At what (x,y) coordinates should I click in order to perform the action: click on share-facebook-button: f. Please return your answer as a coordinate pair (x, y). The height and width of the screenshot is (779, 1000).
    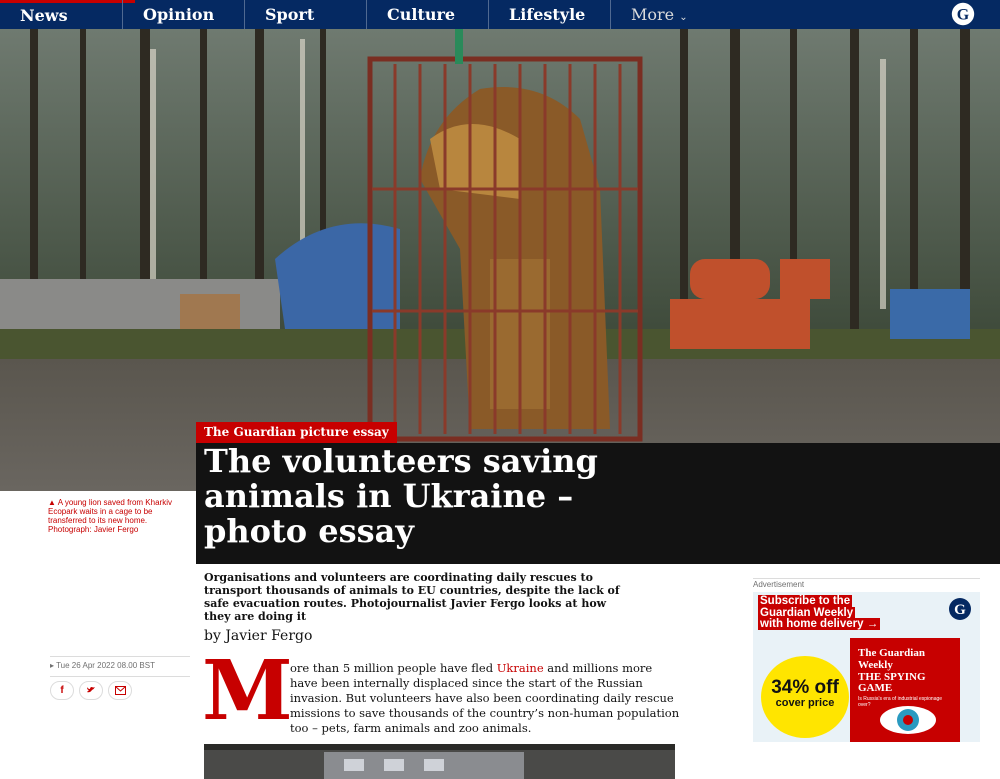
    Looking at the image, I should click on (62, 690).